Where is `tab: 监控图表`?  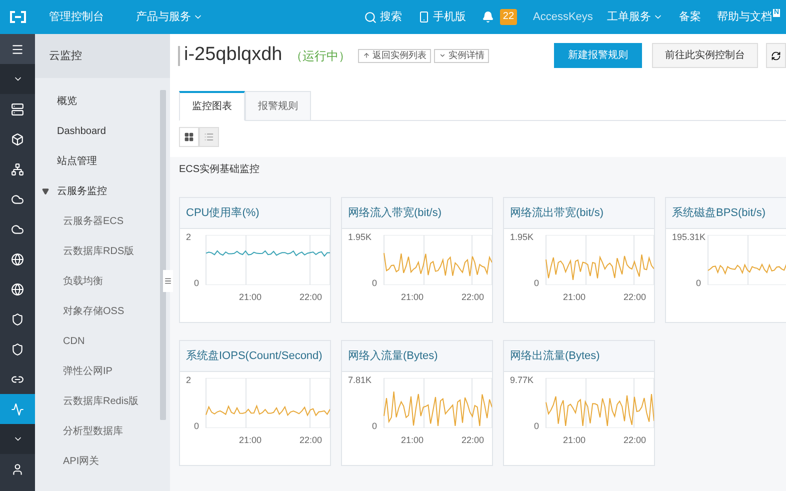 tab: 监控图表 is located at coordinates (212, 106).